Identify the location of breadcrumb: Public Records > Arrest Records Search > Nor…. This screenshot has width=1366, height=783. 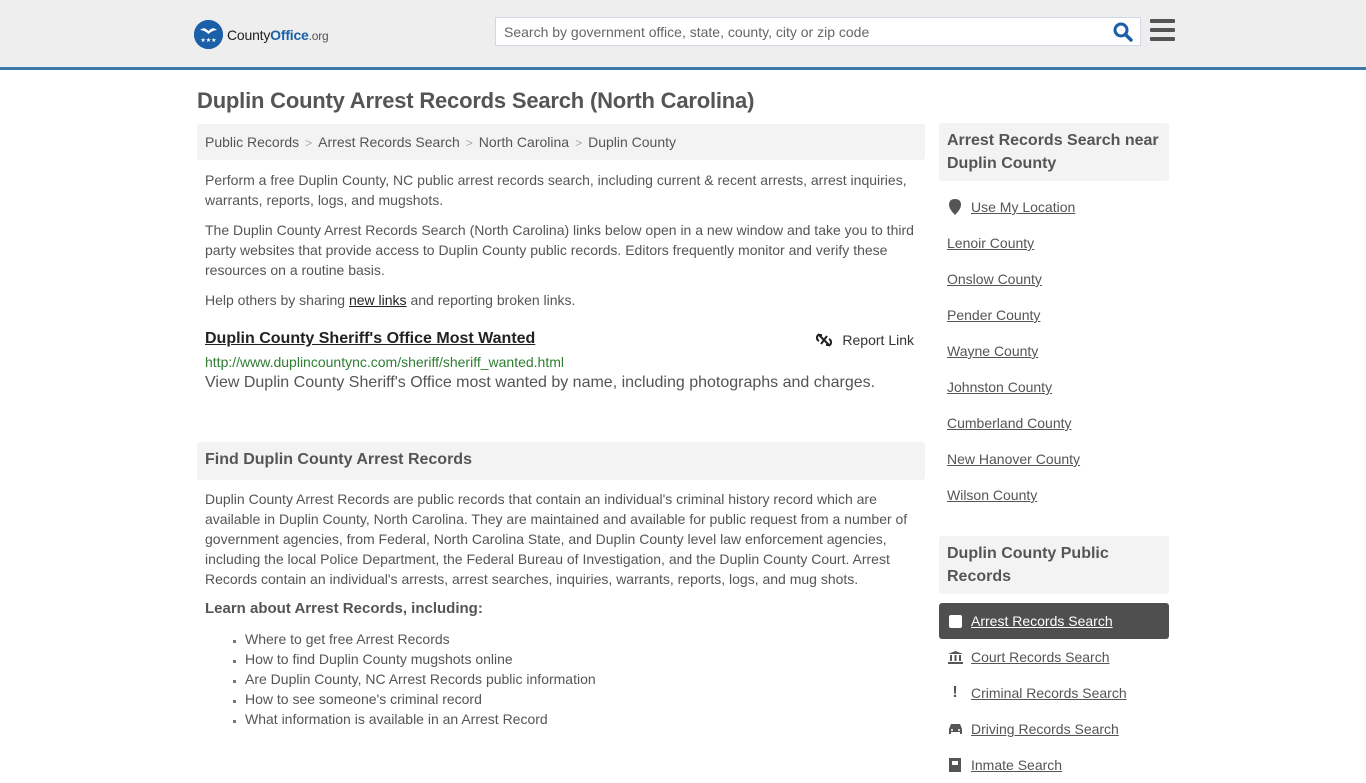
(561, 142).